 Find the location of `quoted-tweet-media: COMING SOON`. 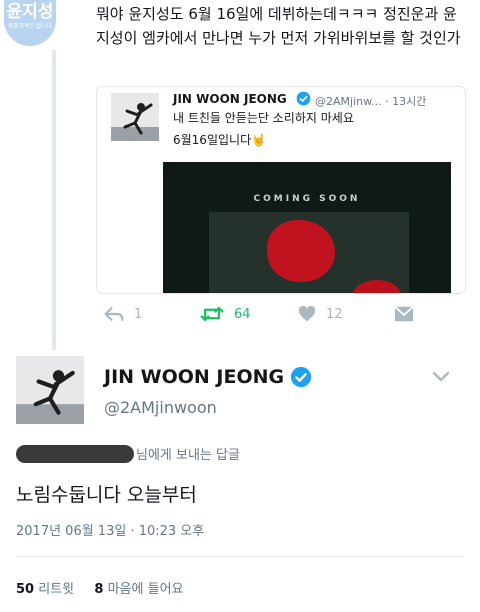

quoted-tweet-media: COMING SOON is located at coordinates (307, 227).